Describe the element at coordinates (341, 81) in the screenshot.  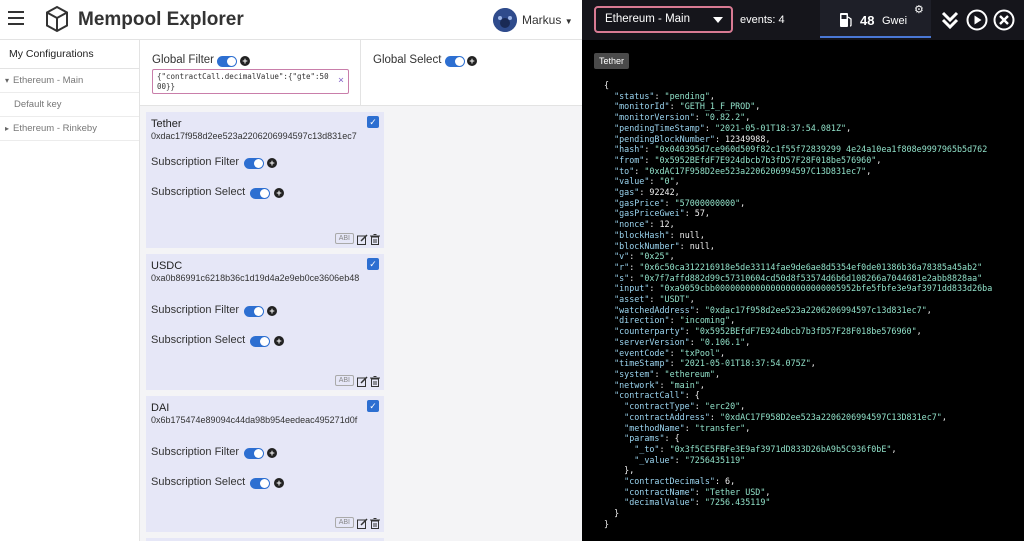
I see `close-icon: ×` at that location.